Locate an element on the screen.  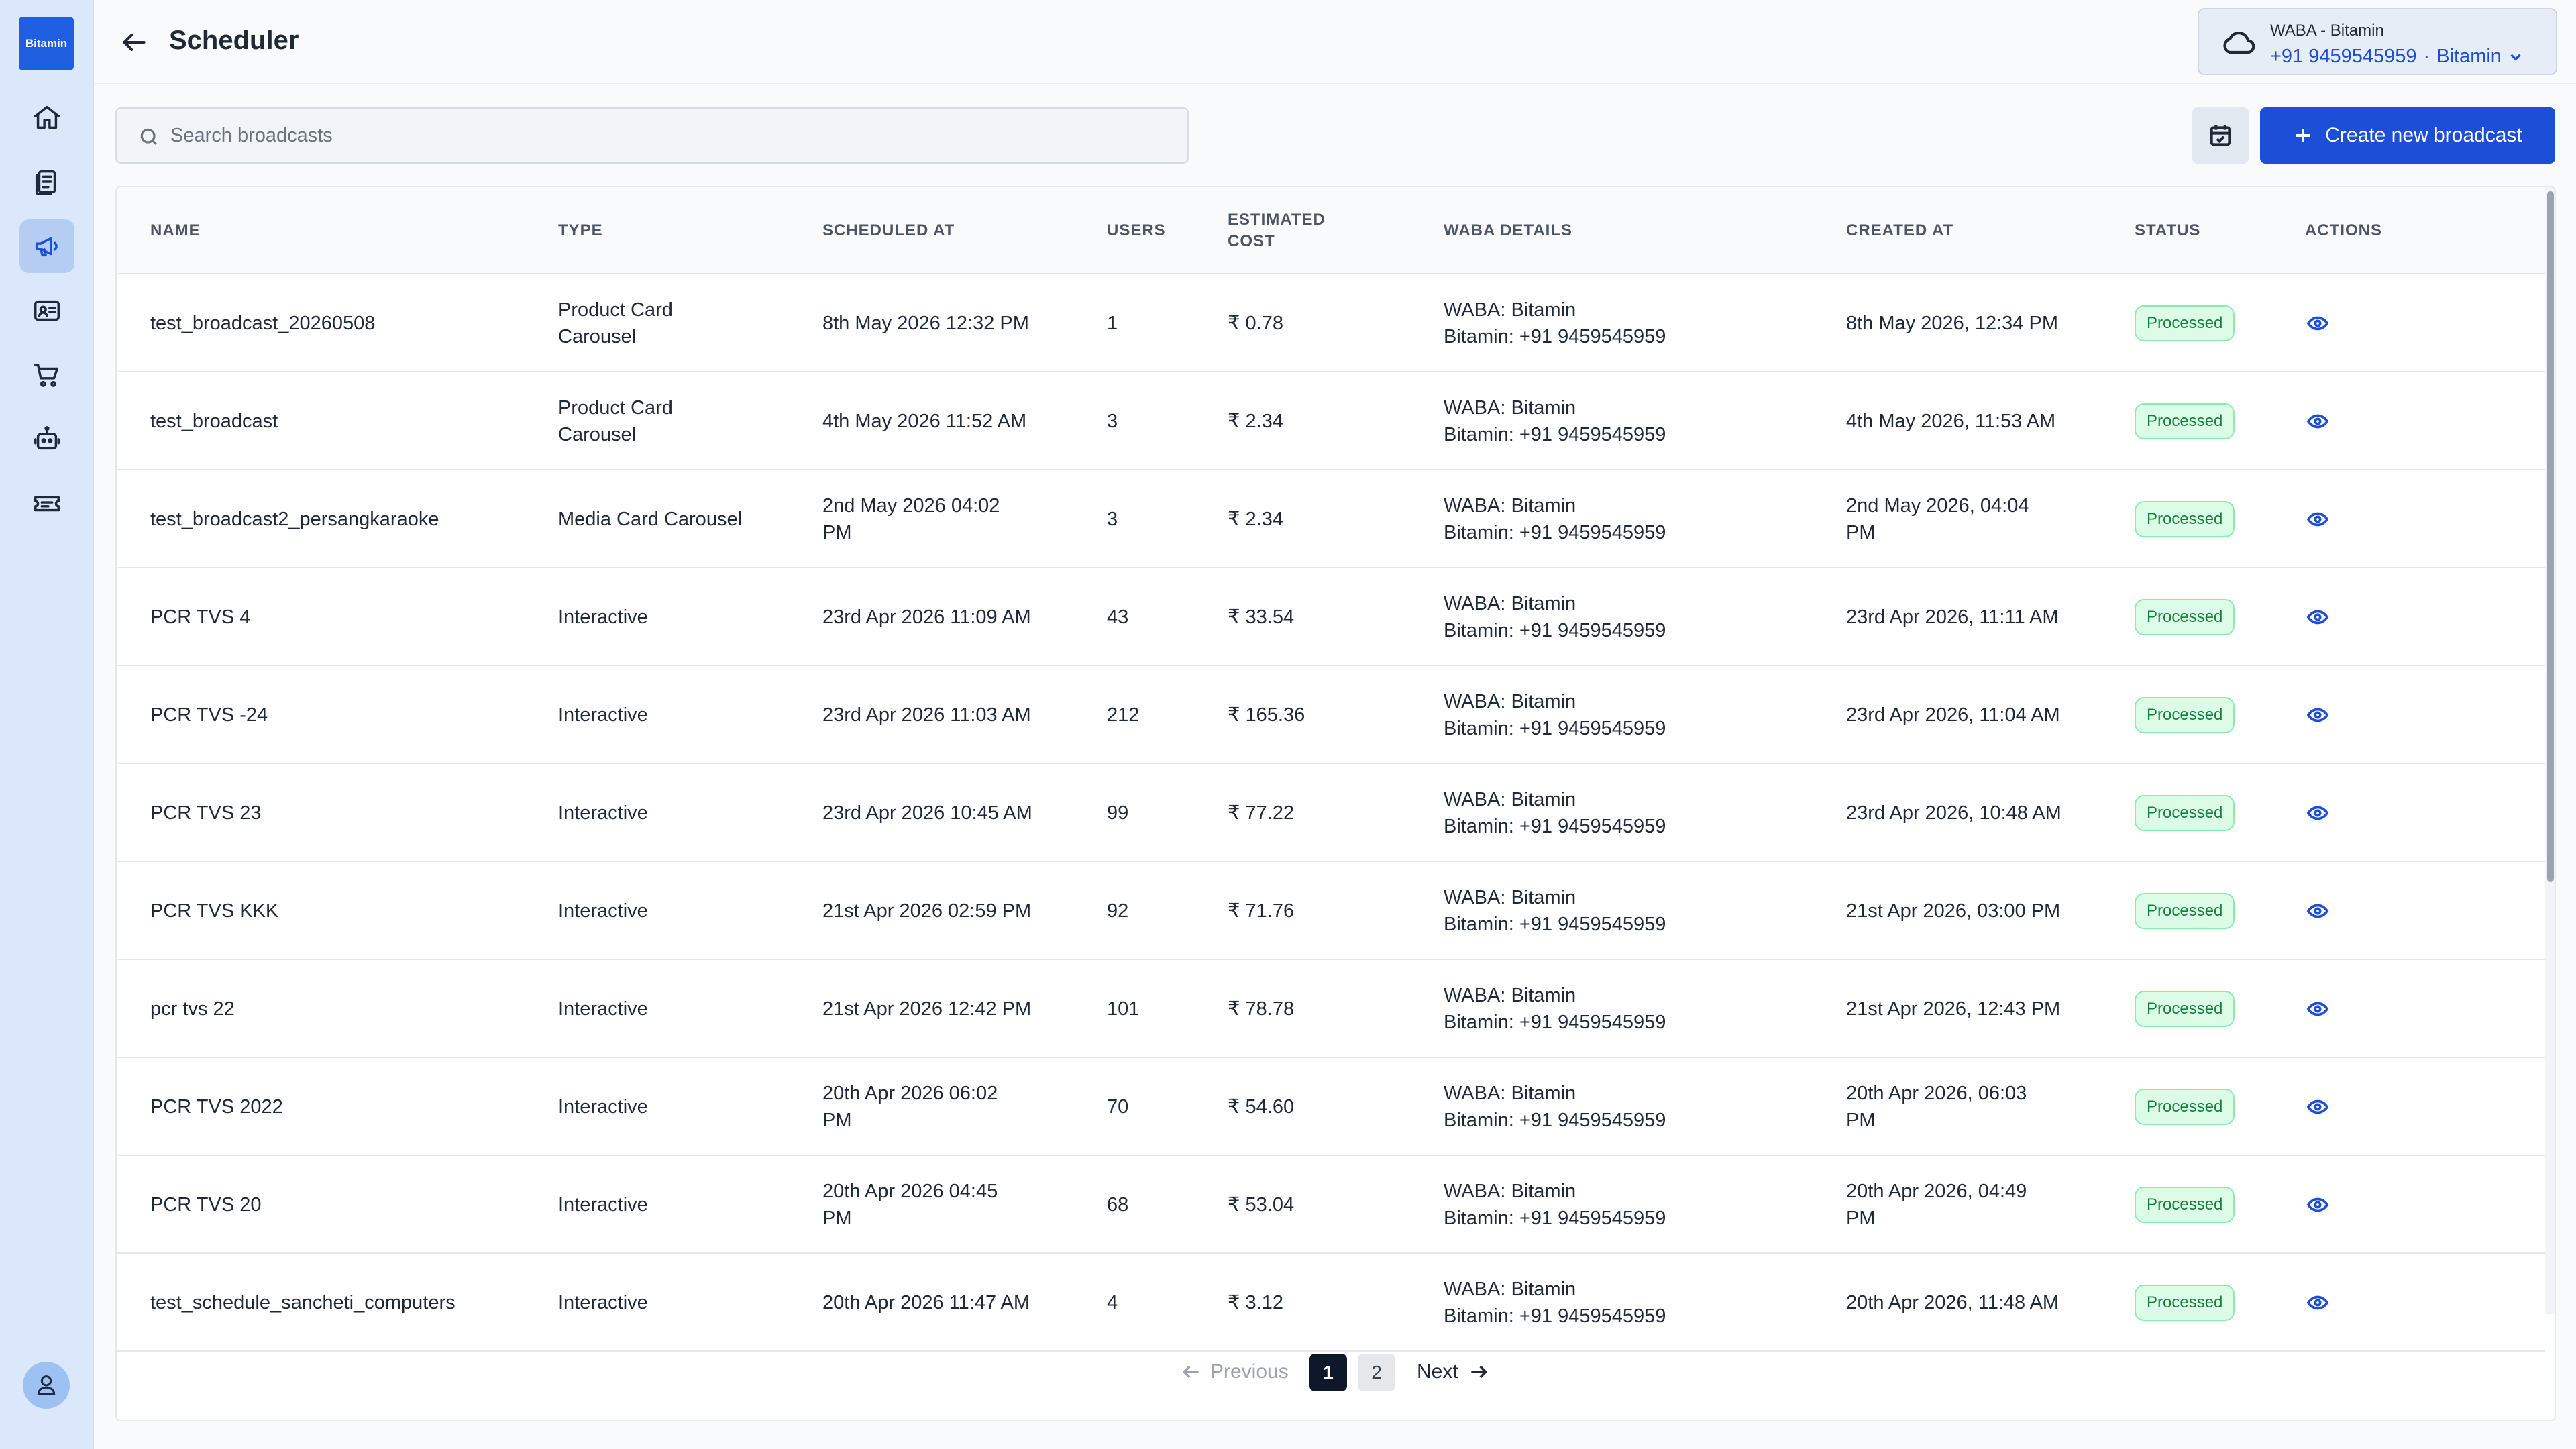
cell-users: 212 is located at coordinates (1123, 715).